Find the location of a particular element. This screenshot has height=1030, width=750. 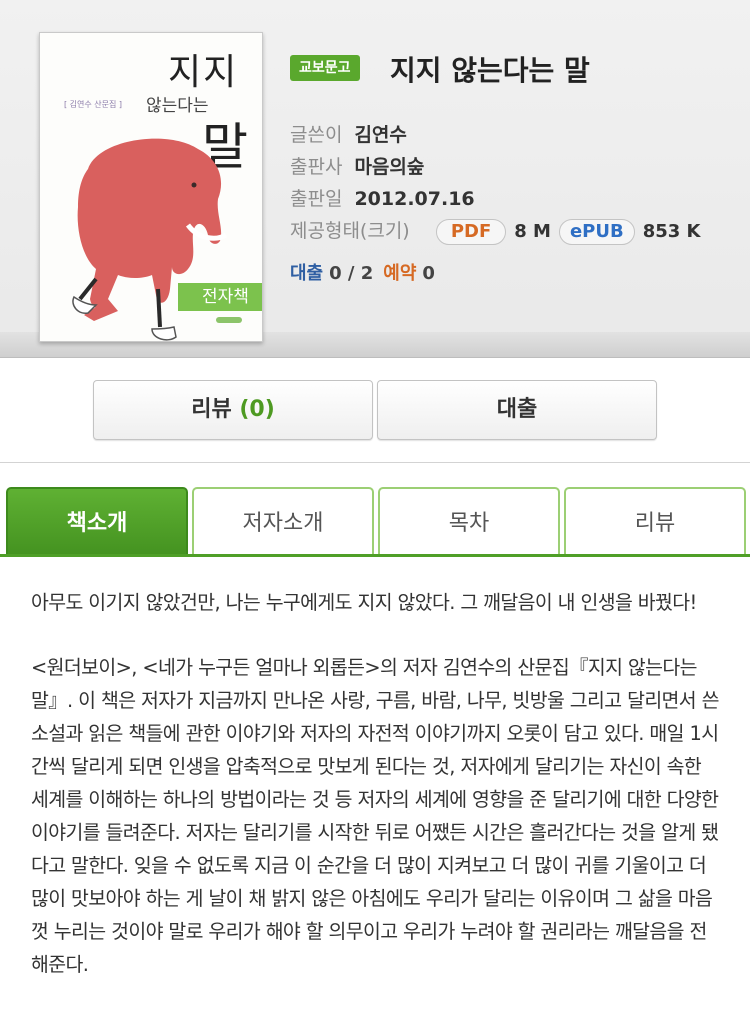

reserve-count: 0 is located at coordinates (428, 273).